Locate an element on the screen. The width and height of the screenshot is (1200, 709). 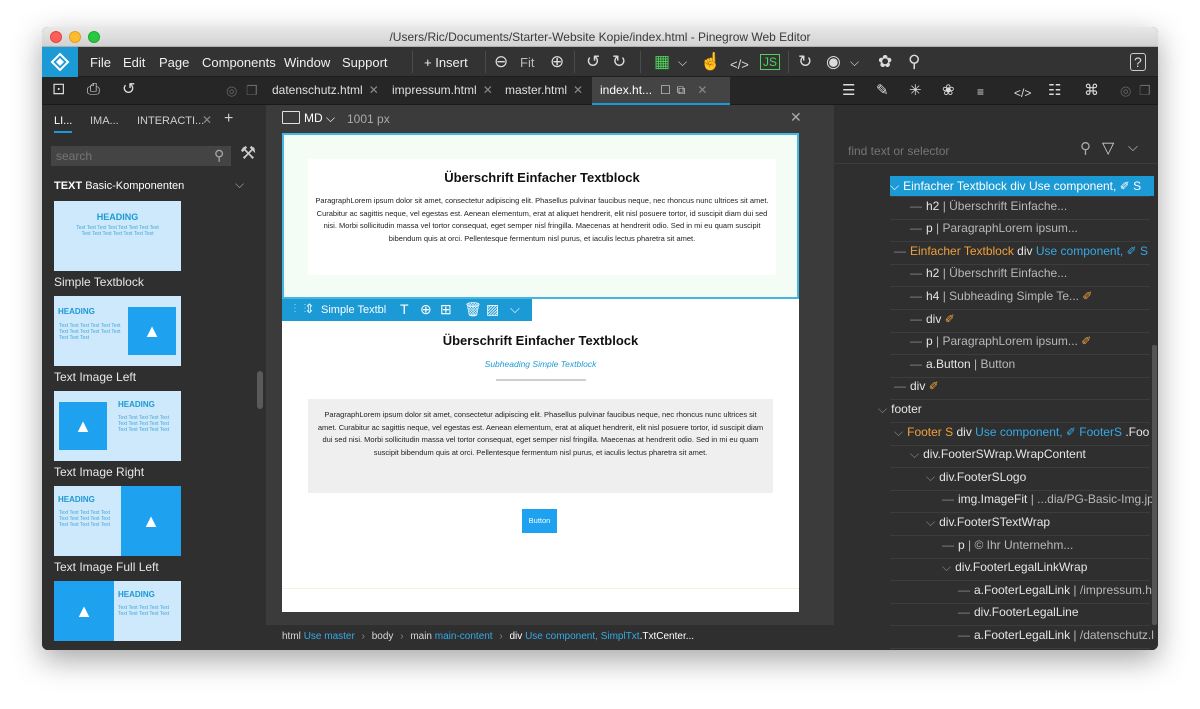
pattern-icon: ▨ is located at coordinates (492, 309).